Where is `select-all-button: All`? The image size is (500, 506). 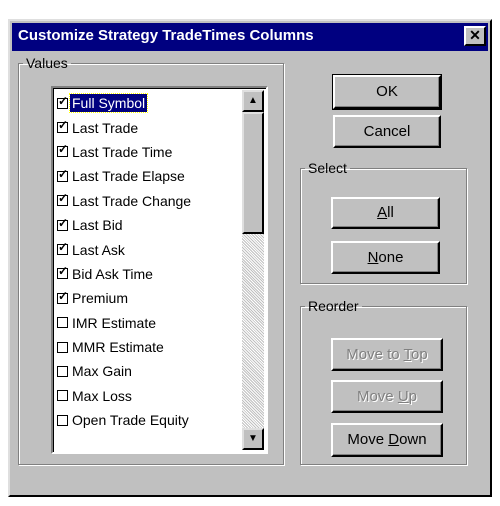
select-all-button: All is located at coordinates (385, 213).